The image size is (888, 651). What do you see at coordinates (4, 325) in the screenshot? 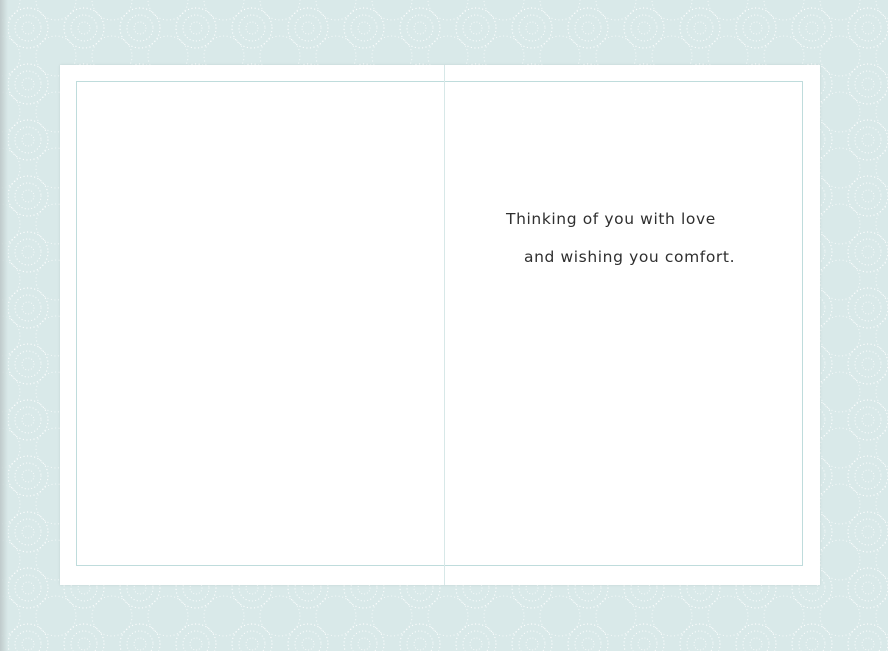
I see `left-edge-shadow` at bounding box center [4, 325].